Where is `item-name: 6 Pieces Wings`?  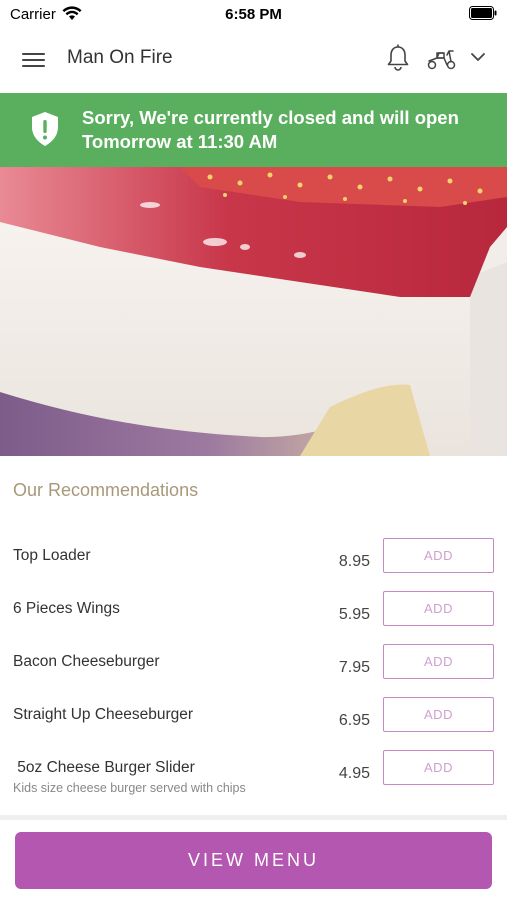 item-name: 6 Pieces Wings is located at coordinates (66, 608).